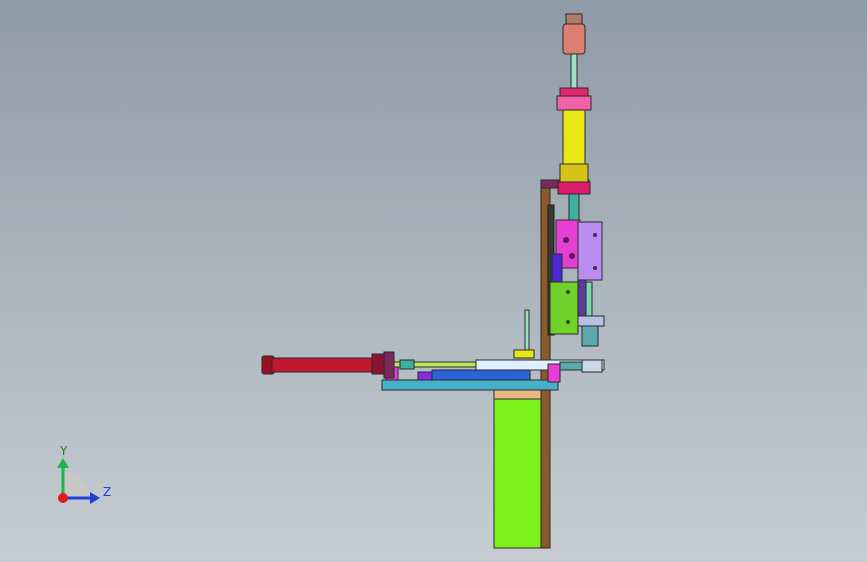 The height and width of the screenshot is (562, 867). I want to click on sensor-stem, so click(527, 331).